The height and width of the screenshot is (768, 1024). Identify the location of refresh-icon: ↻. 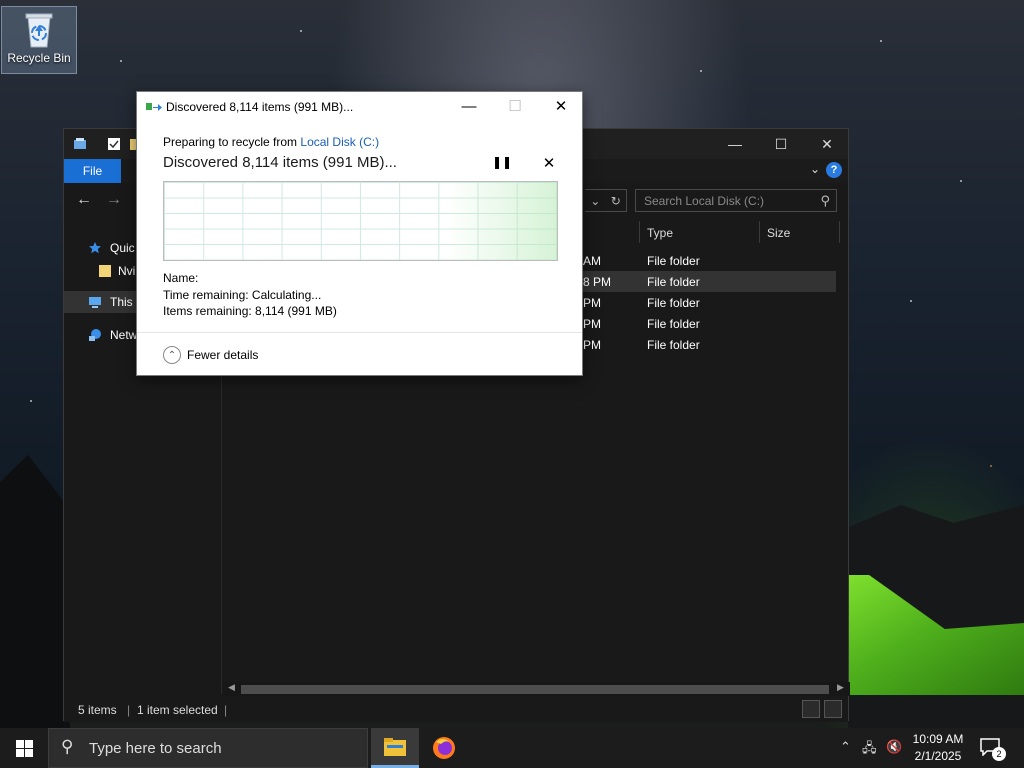
(616, 201).